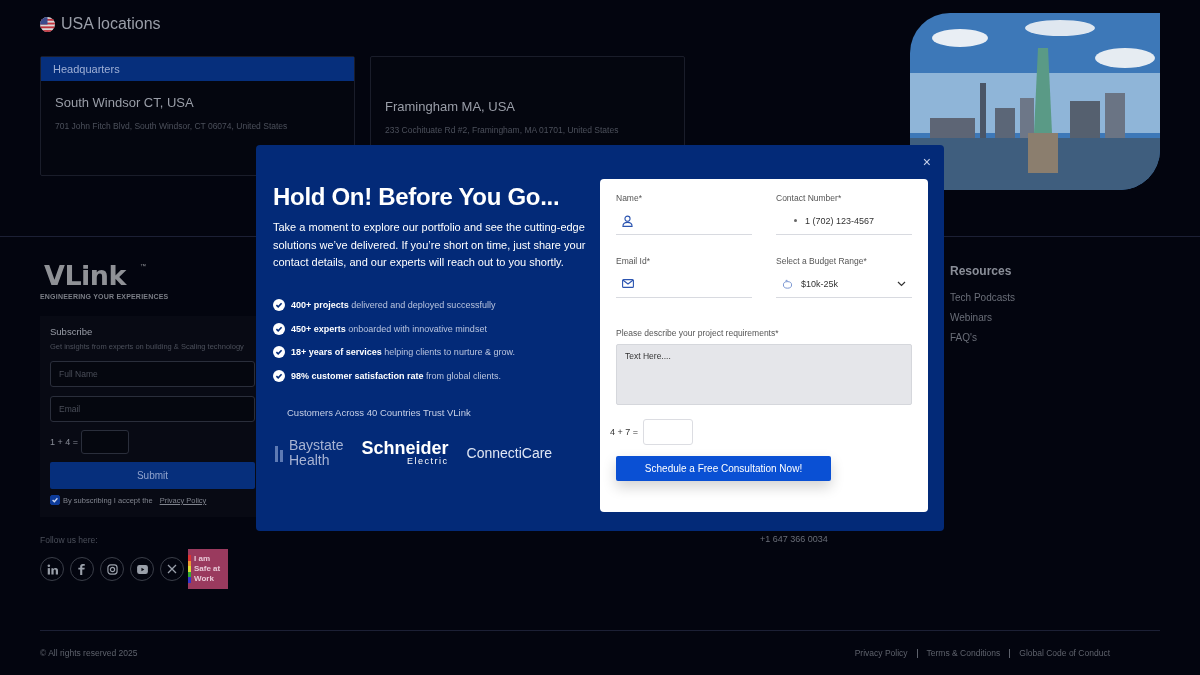 This screenshot has height=675, width=1200. I want to click on resource-link: Webinars, so click(1055, 317).